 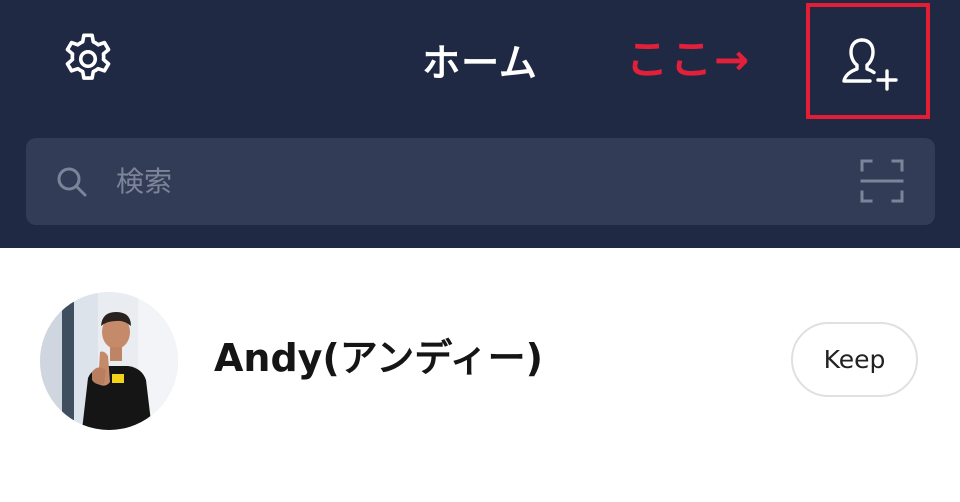 I want to click on keep-button: Keep, so click(x=854, y=359).